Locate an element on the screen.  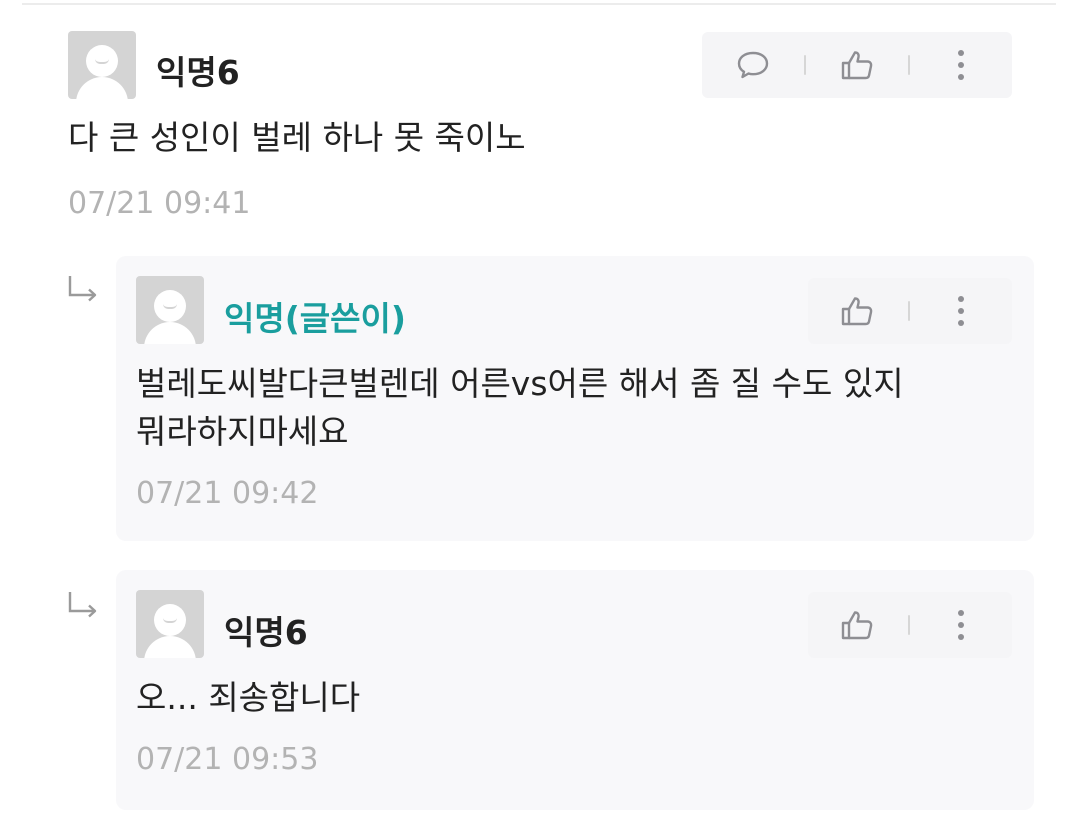
reply-timestamp: 07/21 09:42 is located at coordinates (227, 493).